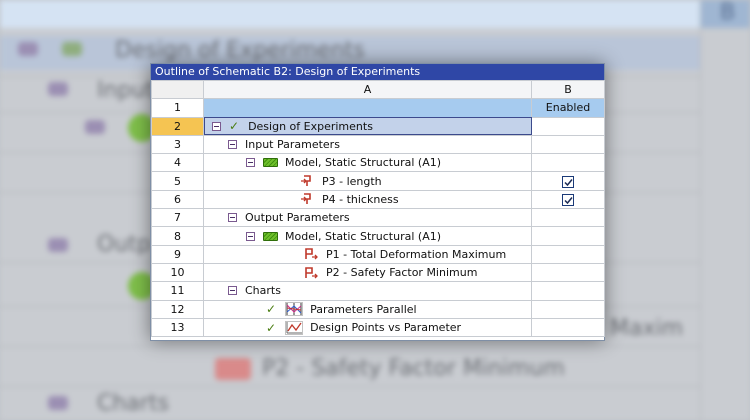  I want to click on outline-cell: ✓ Design Points vs Parameter, so click(367, 327).